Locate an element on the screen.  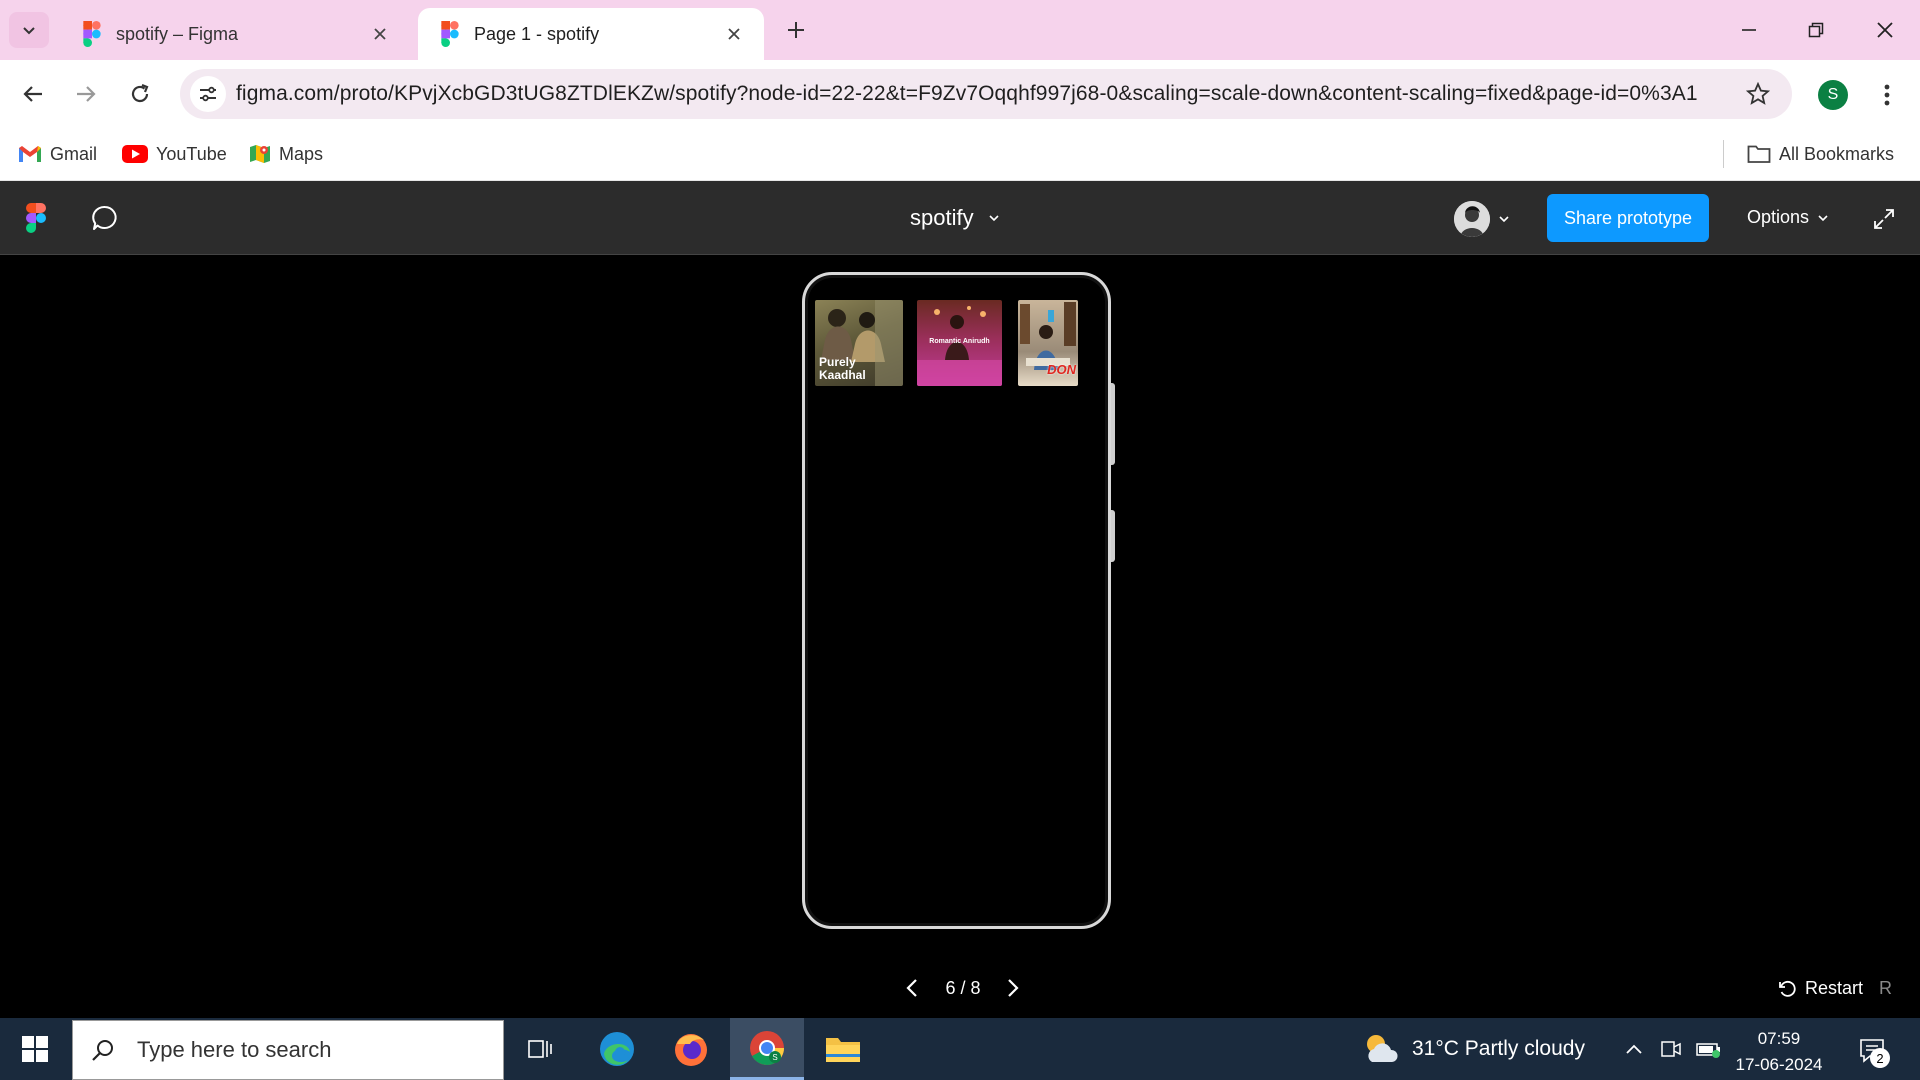
expand-icon is located at coordinates (1884, 219).